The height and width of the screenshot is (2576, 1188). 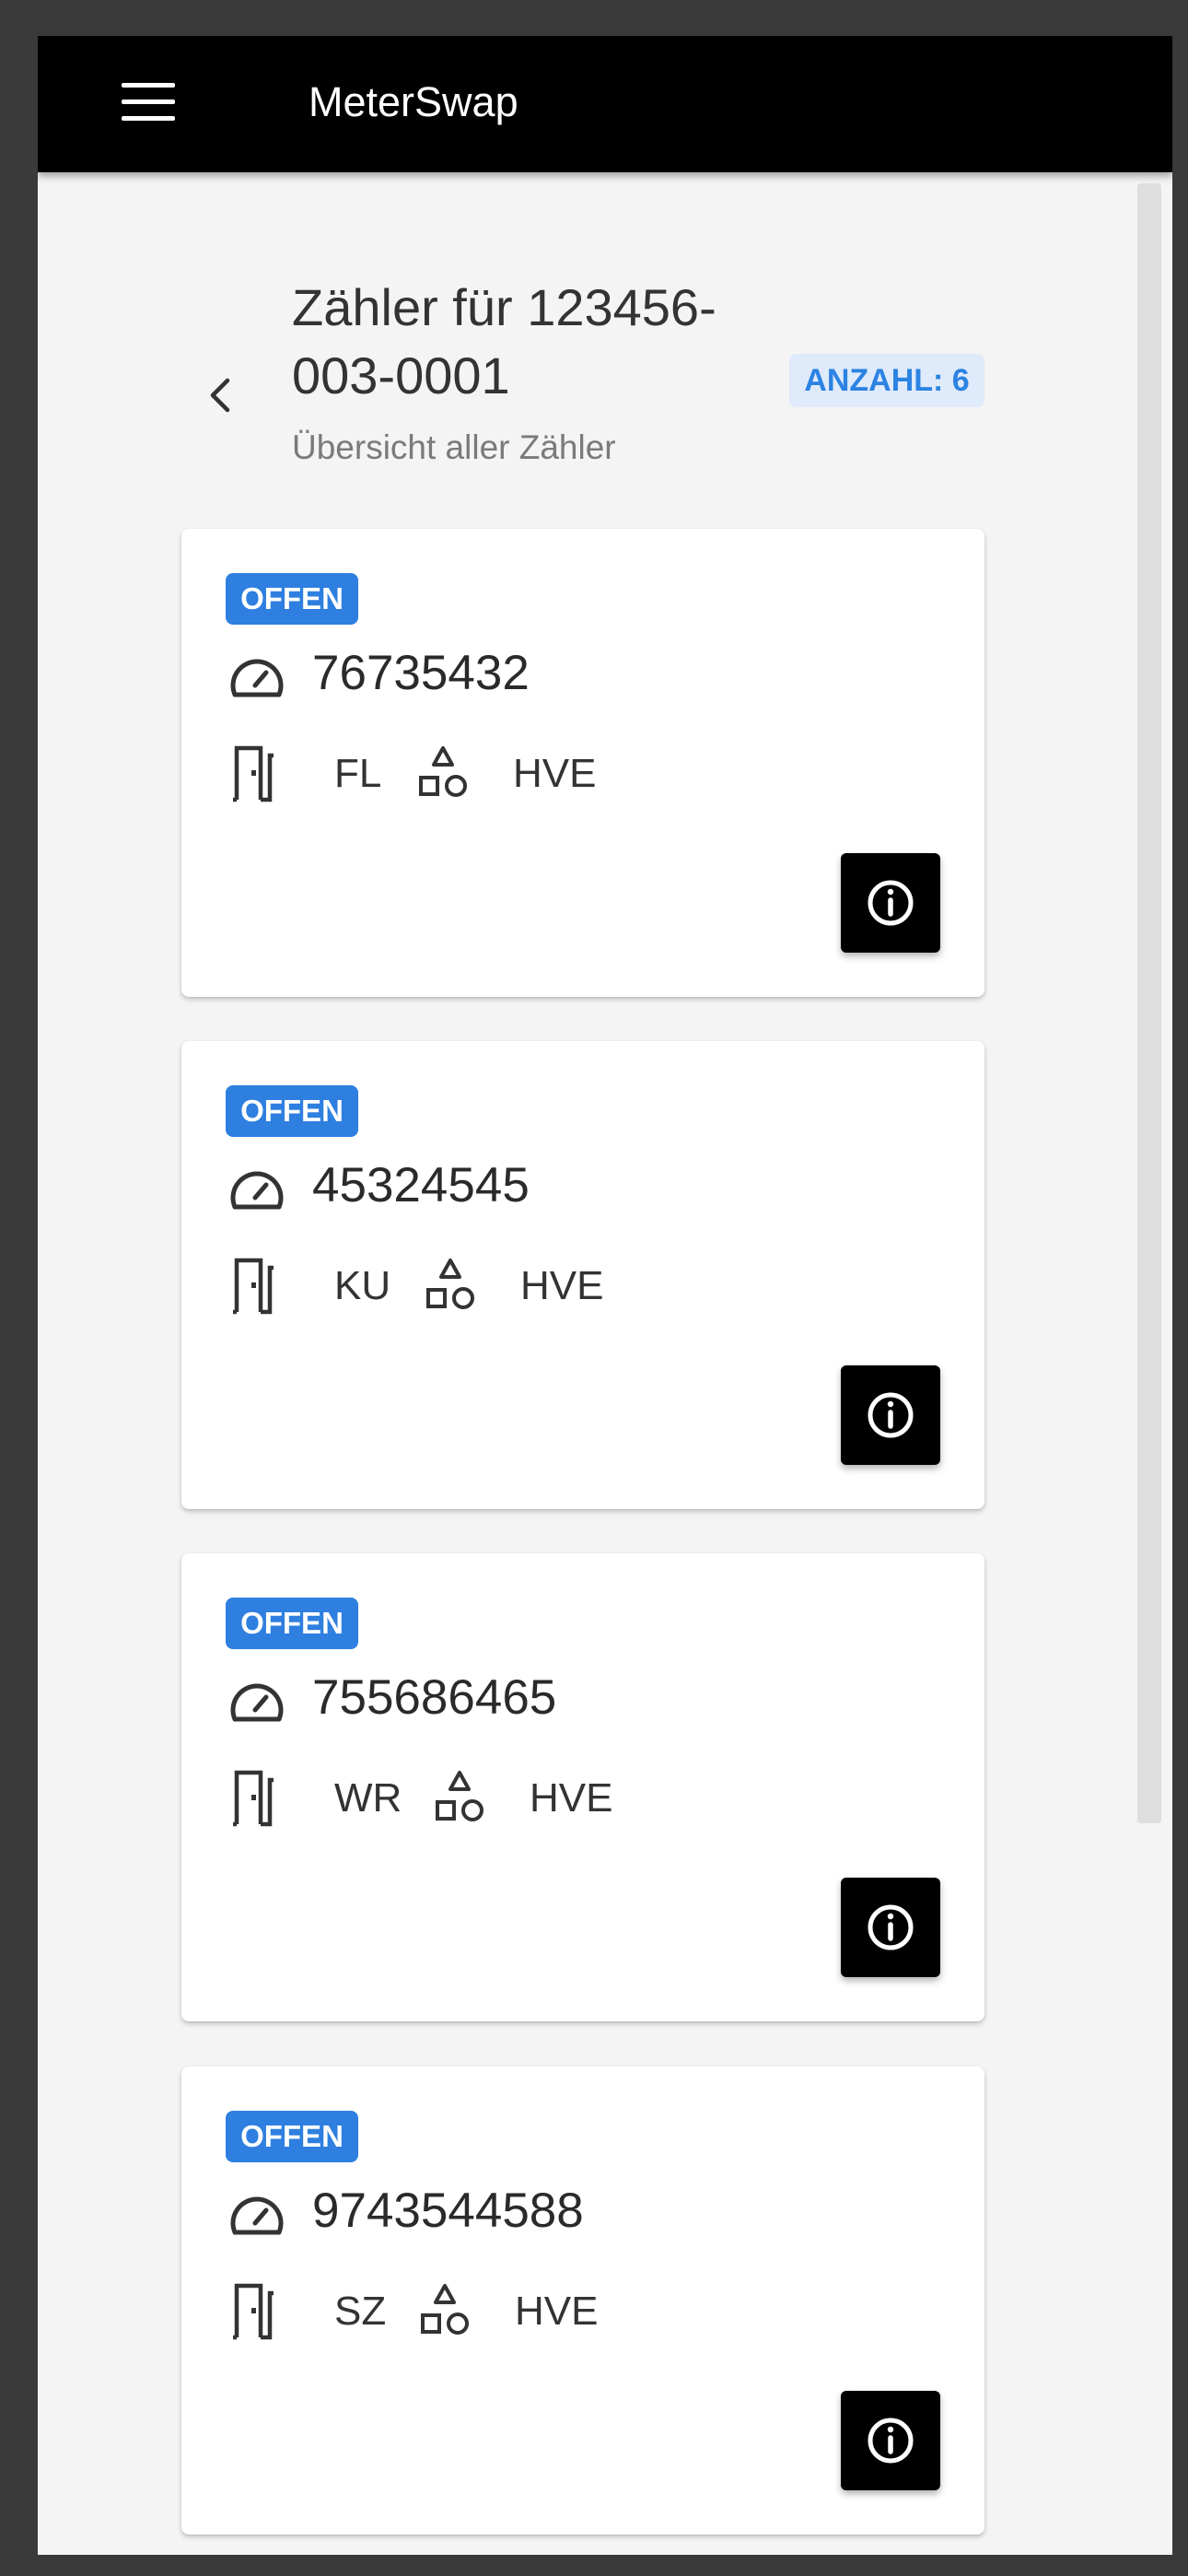 I want to click on meter-card: OFFEN 9743544588 SZ HVE, so click(x=582, y=2301).